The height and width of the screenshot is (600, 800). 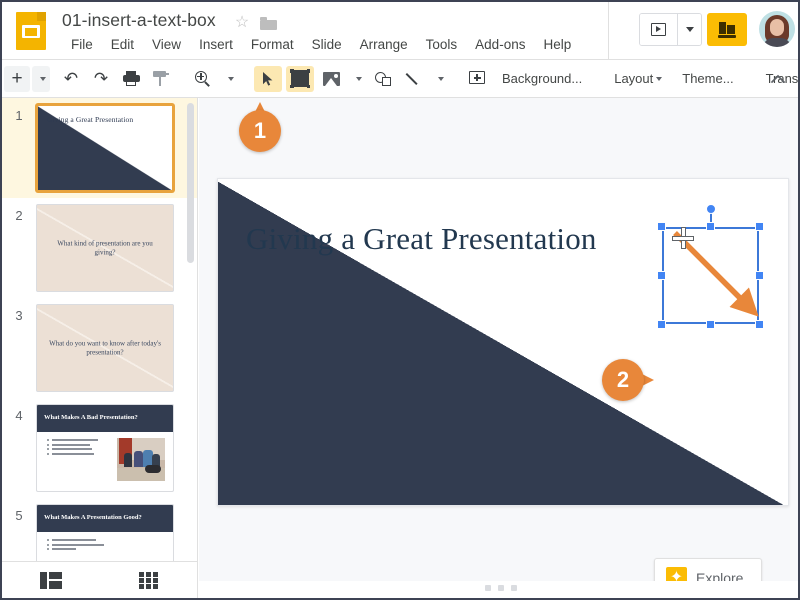 What do you see at coordinates (105, 148) in the screenshot?
I see `thumbnail-canvas: Giving a Great Presentation` at bounding box center [105, 148].